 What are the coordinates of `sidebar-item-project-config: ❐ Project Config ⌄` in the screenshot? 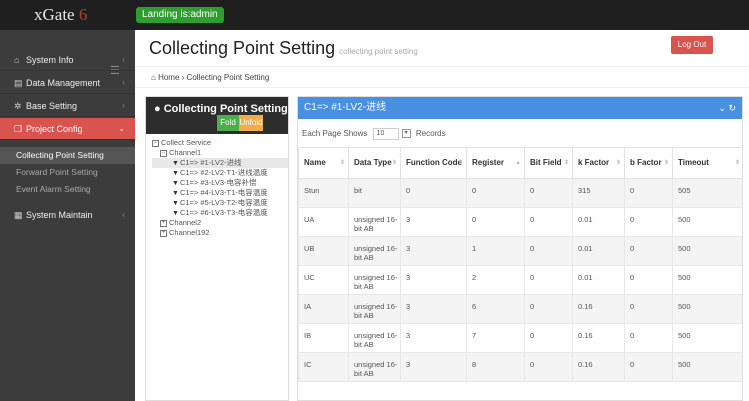 It's located at (67, 129).